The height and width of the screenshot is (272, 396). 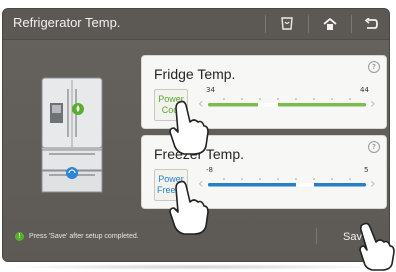 What do you see at coordinates (67, 22) in the screenshot?
I see `page-title: Refrigerator Temp.` at bounding box center [67, 22].